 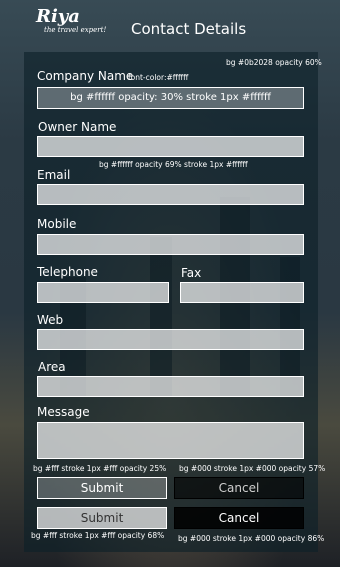 What do you see at coordinates (54, 175) in the screenshot?
I see `email-label: Email` at bounding box center [54, 175].